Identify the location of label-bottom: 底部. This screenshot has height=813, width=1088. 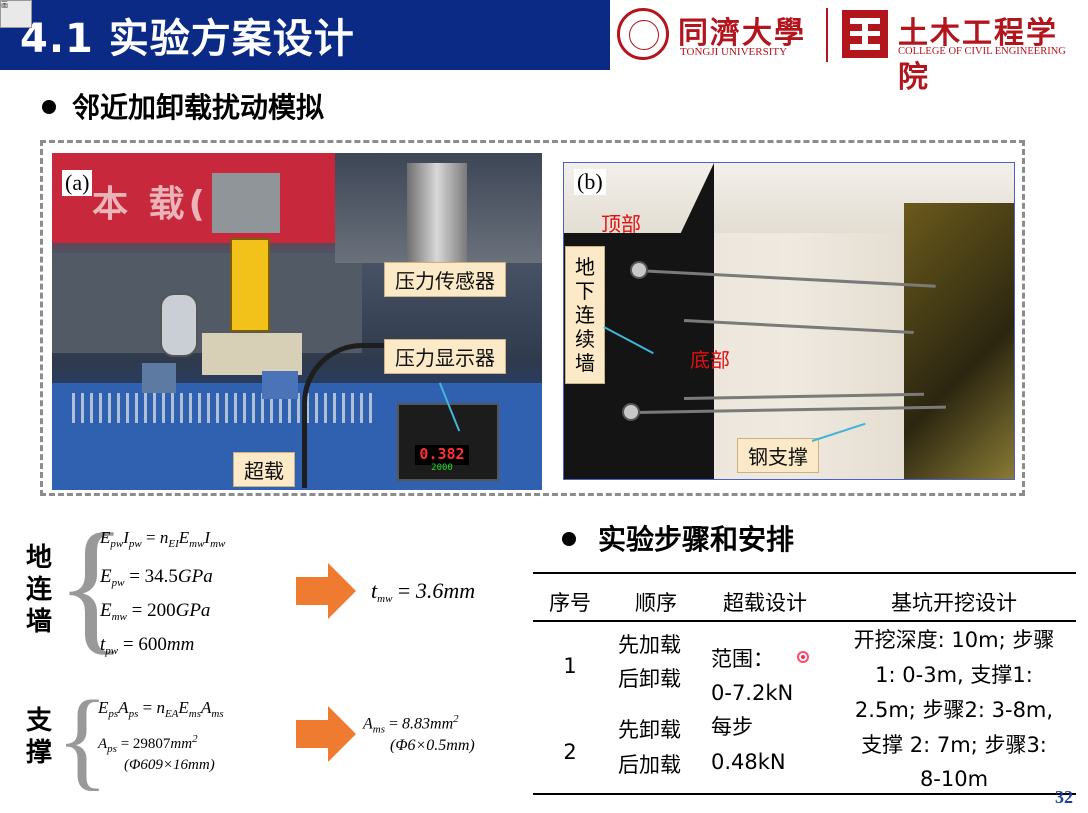
(710, 360).